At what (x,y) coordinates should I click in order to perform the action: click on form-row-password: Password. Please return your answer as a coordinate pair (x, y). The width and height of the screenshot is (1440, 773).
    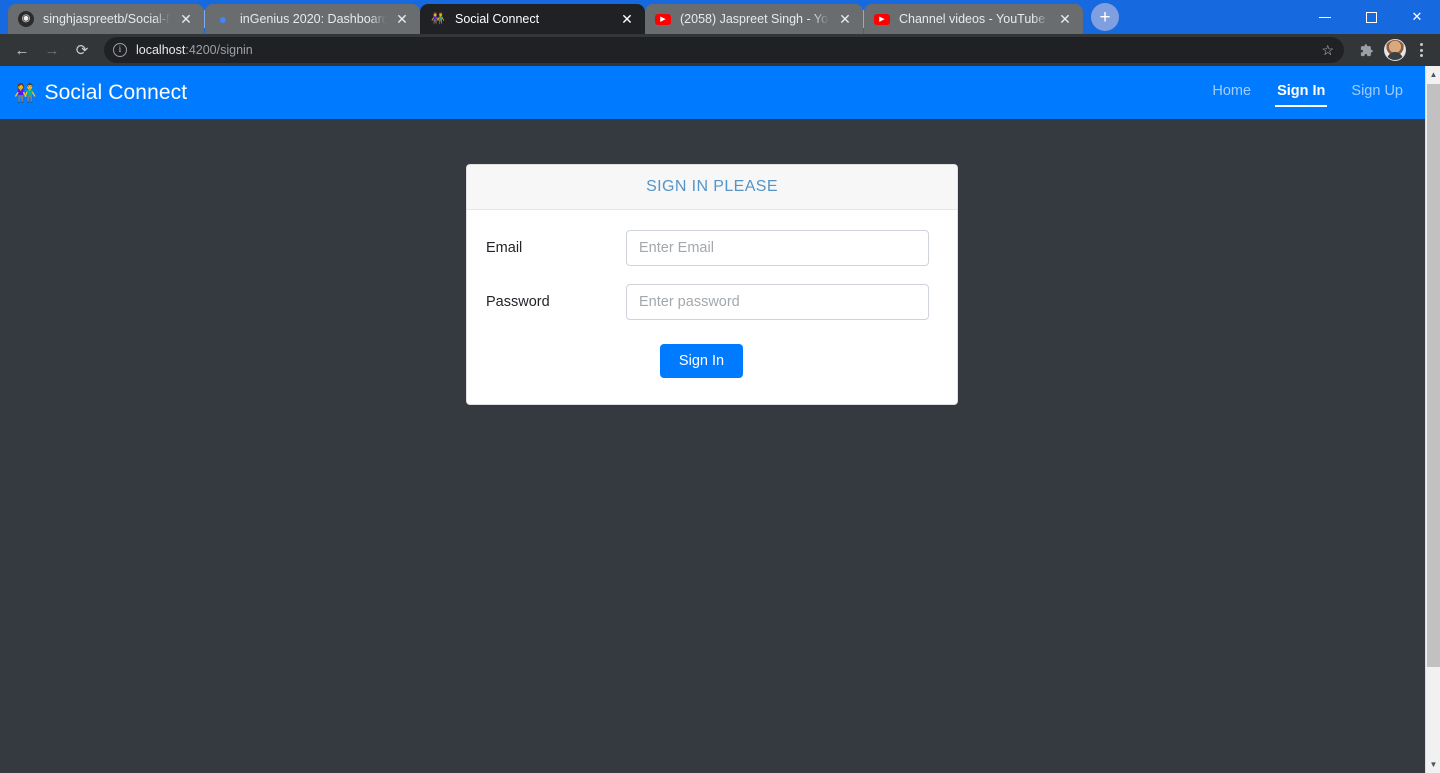
    Looking at the image, I should click on (707, 302).